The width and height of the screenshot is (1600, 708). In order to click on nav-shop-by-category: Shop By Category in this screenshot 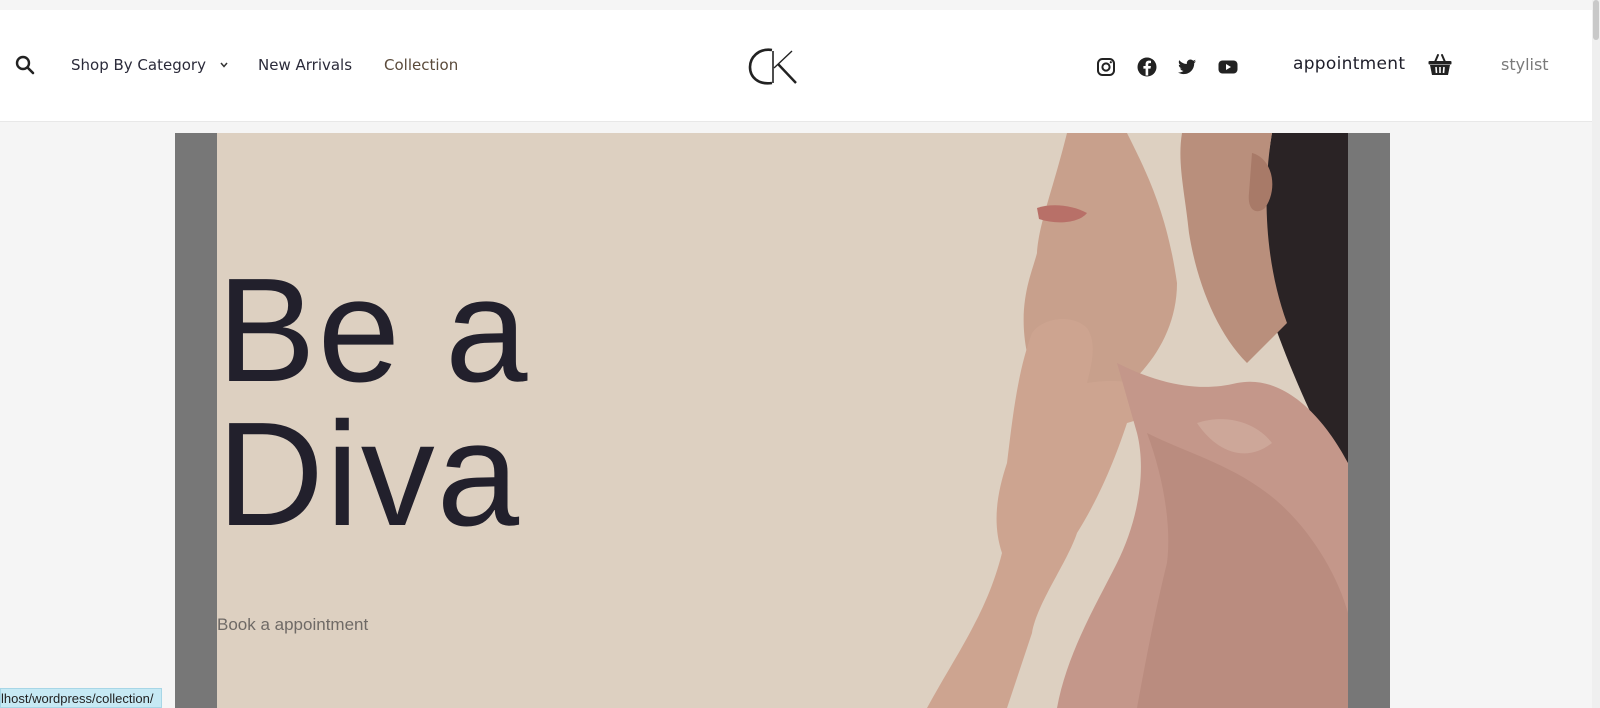, I will do `click(138, 65)`.